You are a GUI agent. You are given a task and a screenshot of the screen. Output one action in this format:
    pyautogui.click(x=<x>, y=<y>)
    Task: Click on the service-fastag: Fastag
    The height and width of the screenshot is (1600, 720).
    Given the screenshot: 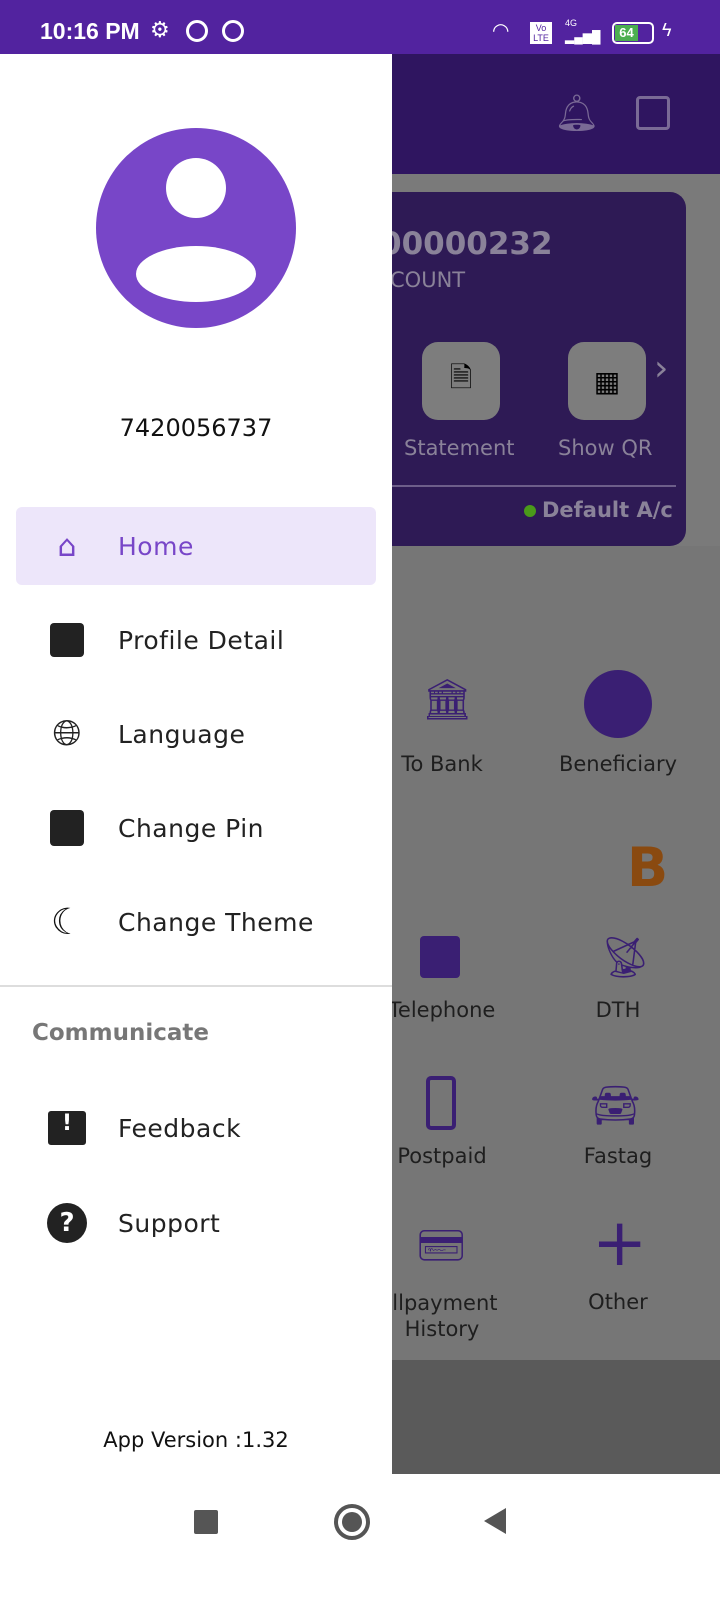 What is the action you would take?
    pyautogui.click(x=618, y=1156)
    